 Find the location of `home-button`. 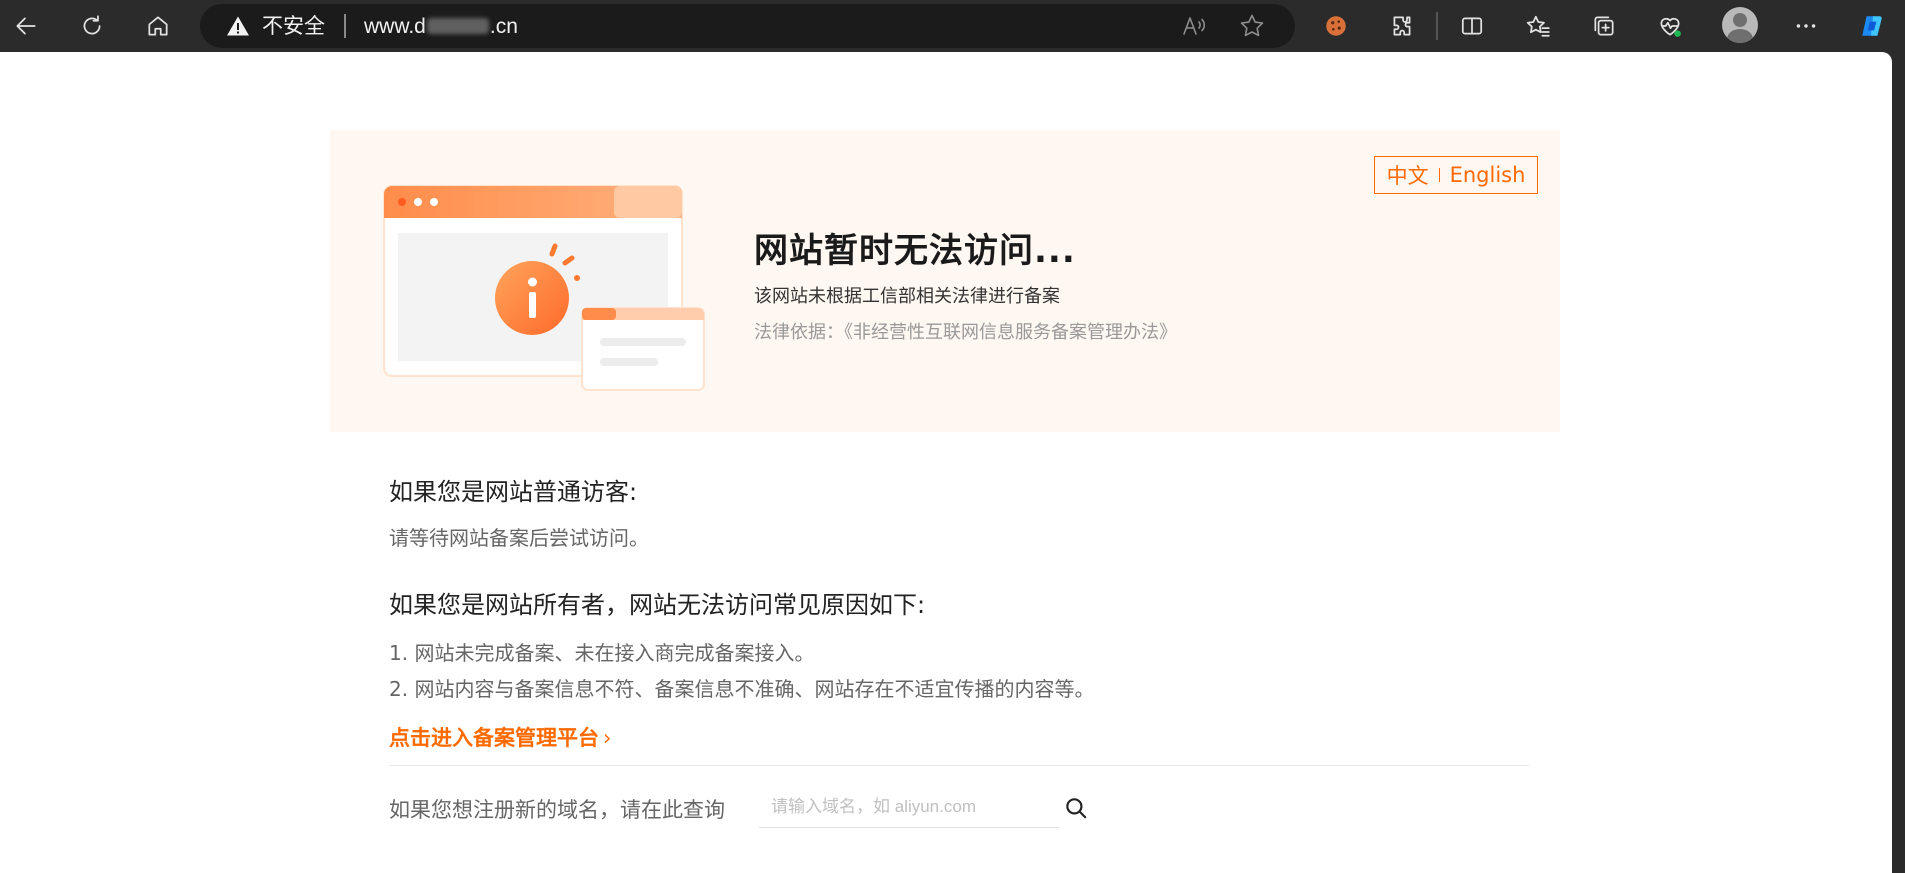

home-button is located at coordinates (158, 26).